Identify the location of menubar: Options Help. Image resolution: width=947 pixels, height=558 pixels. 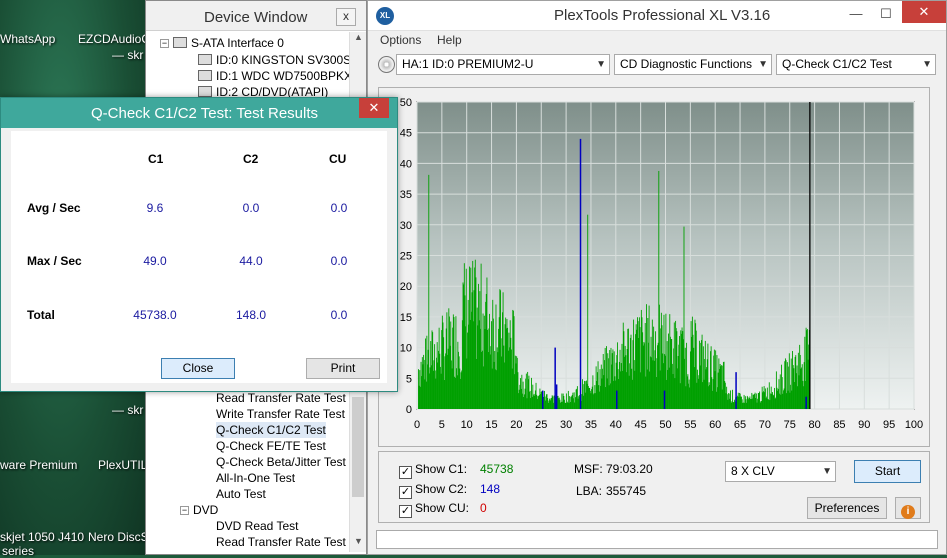
(657, 41).